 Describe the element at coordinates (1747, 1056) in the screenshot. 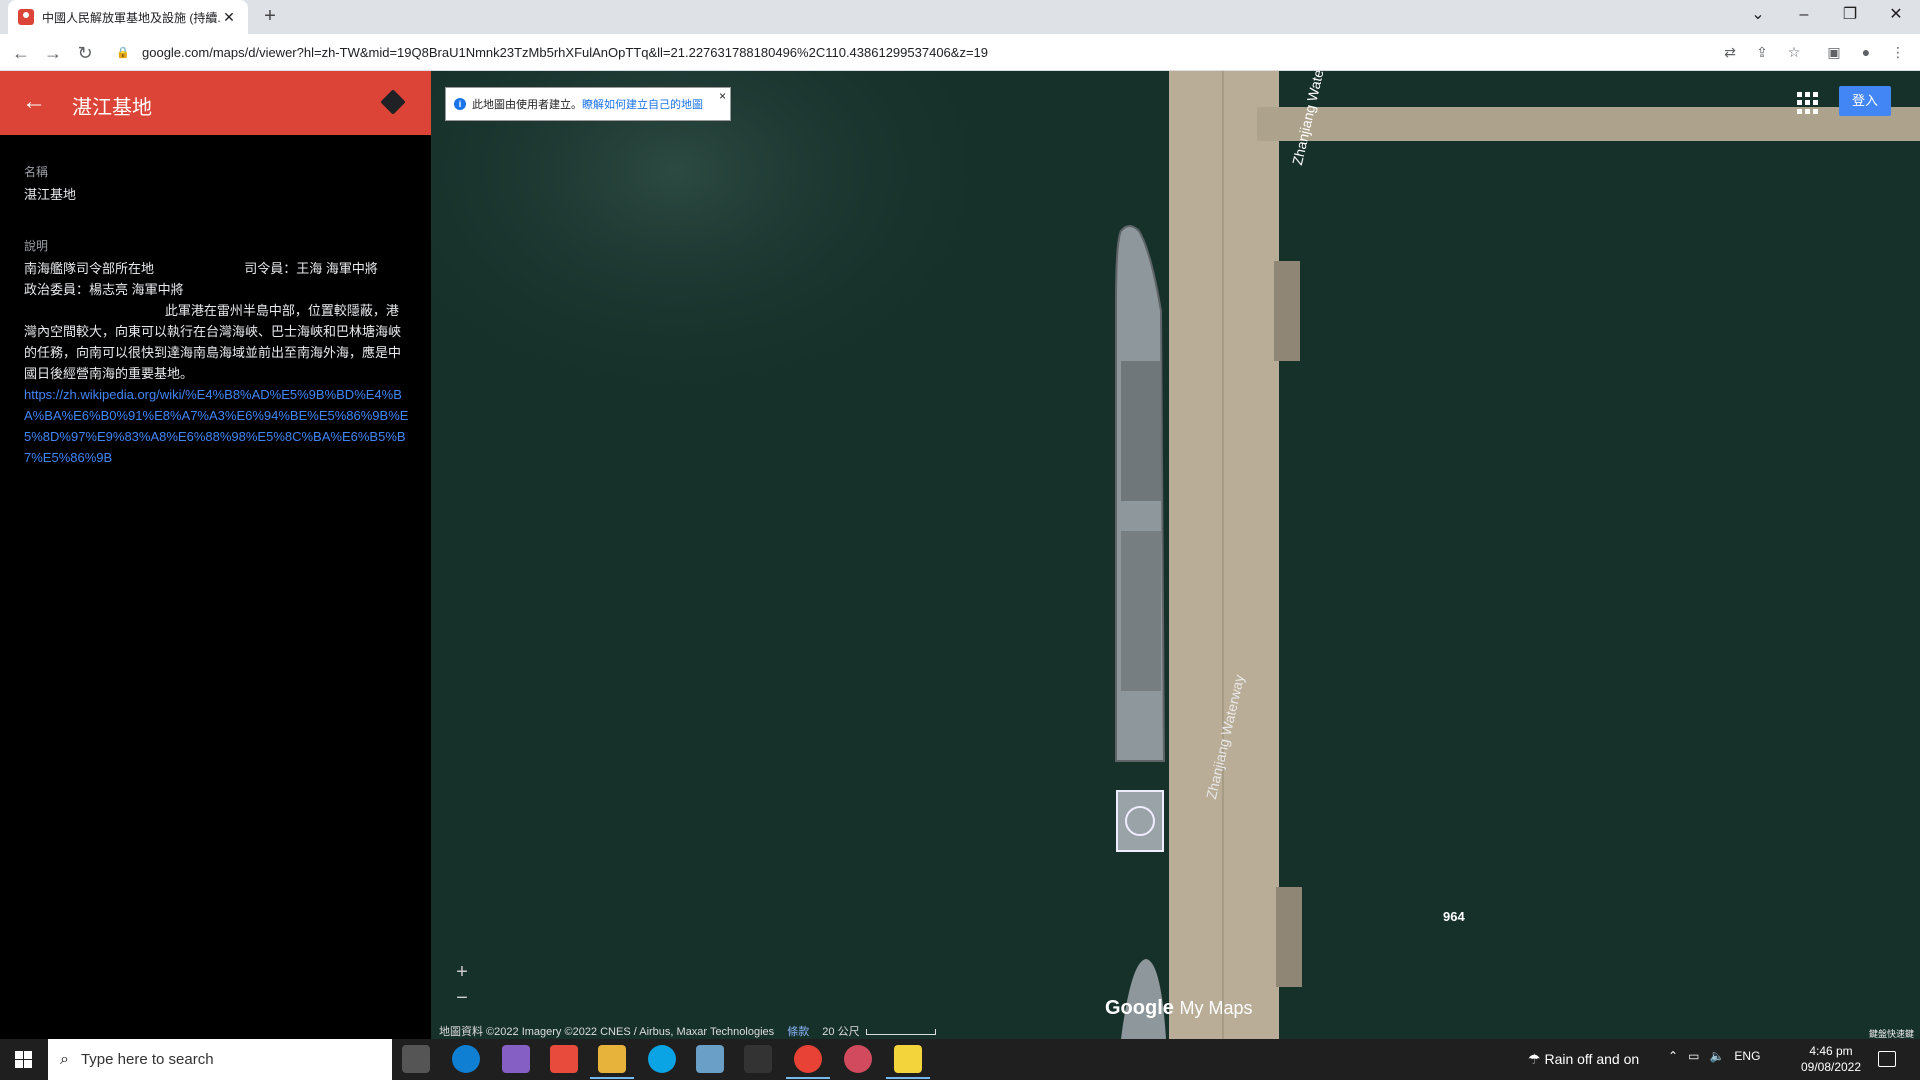

I see `language-indicator: ENG` at that location.